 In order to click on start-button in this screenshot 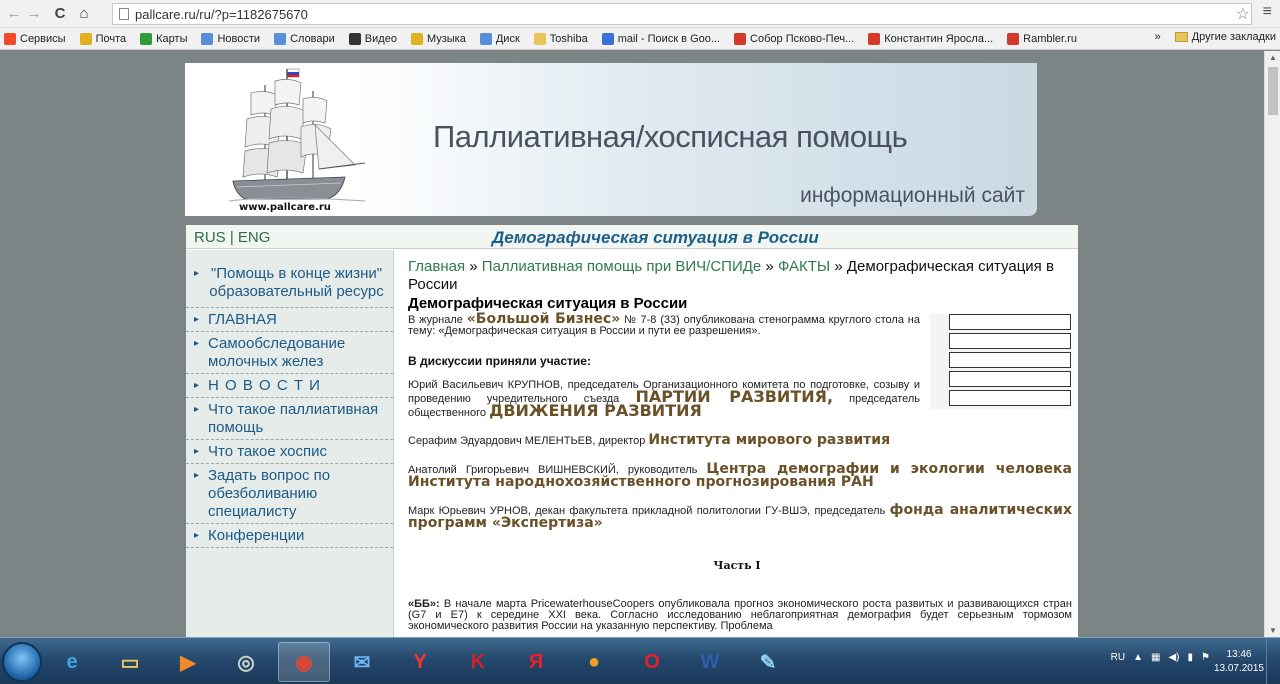, I will do `click(22, 662)`.